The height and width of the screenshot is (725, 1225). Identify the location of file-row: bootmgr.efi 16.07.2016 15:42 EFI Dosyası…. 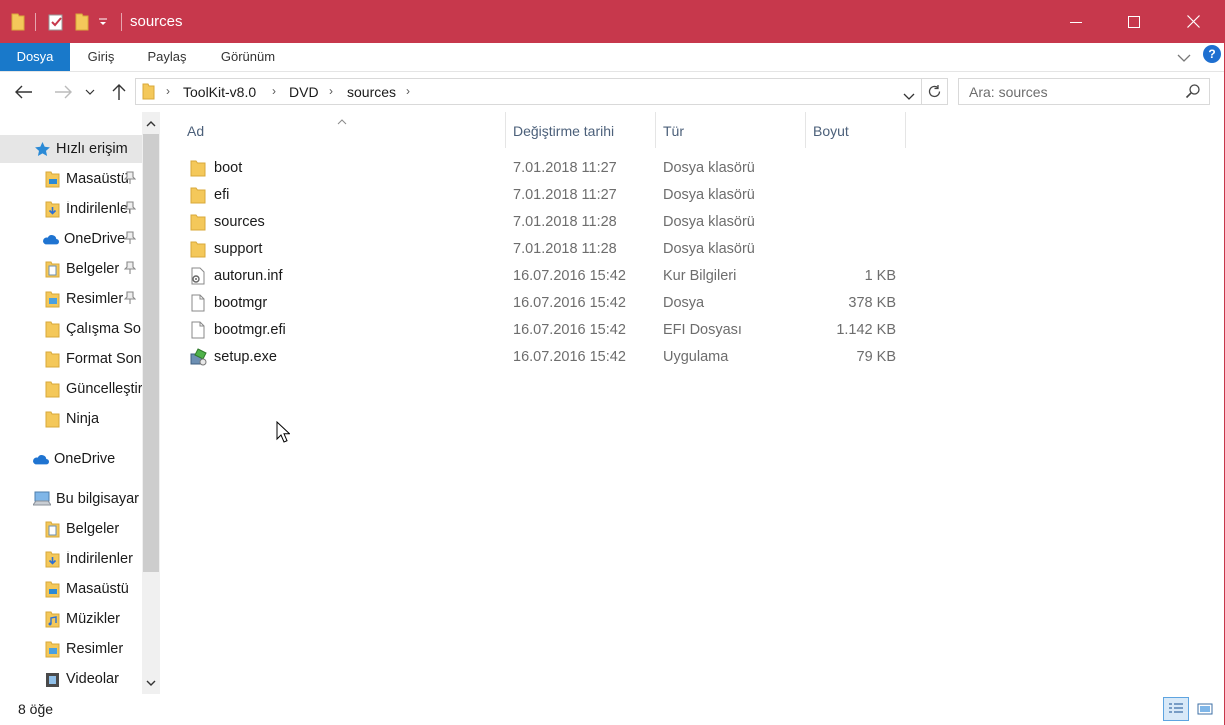
(692, 330).